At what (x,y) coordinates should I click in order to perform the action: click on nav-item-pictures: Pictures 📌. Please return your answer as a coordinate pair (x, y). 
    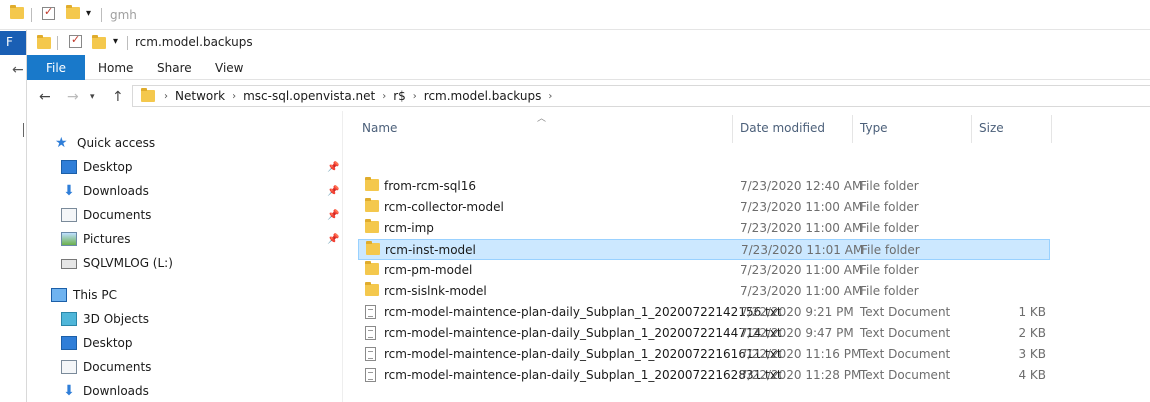
    Looking at the image, I should click on (201, 239).